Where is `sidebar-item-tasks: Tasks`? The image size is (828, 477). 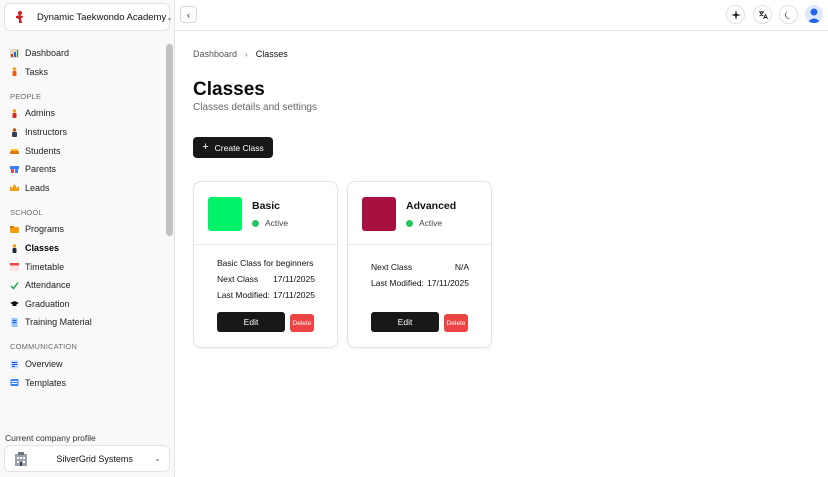 sidebar-item-tasks: Tasks is located at coordinates (83, 72).